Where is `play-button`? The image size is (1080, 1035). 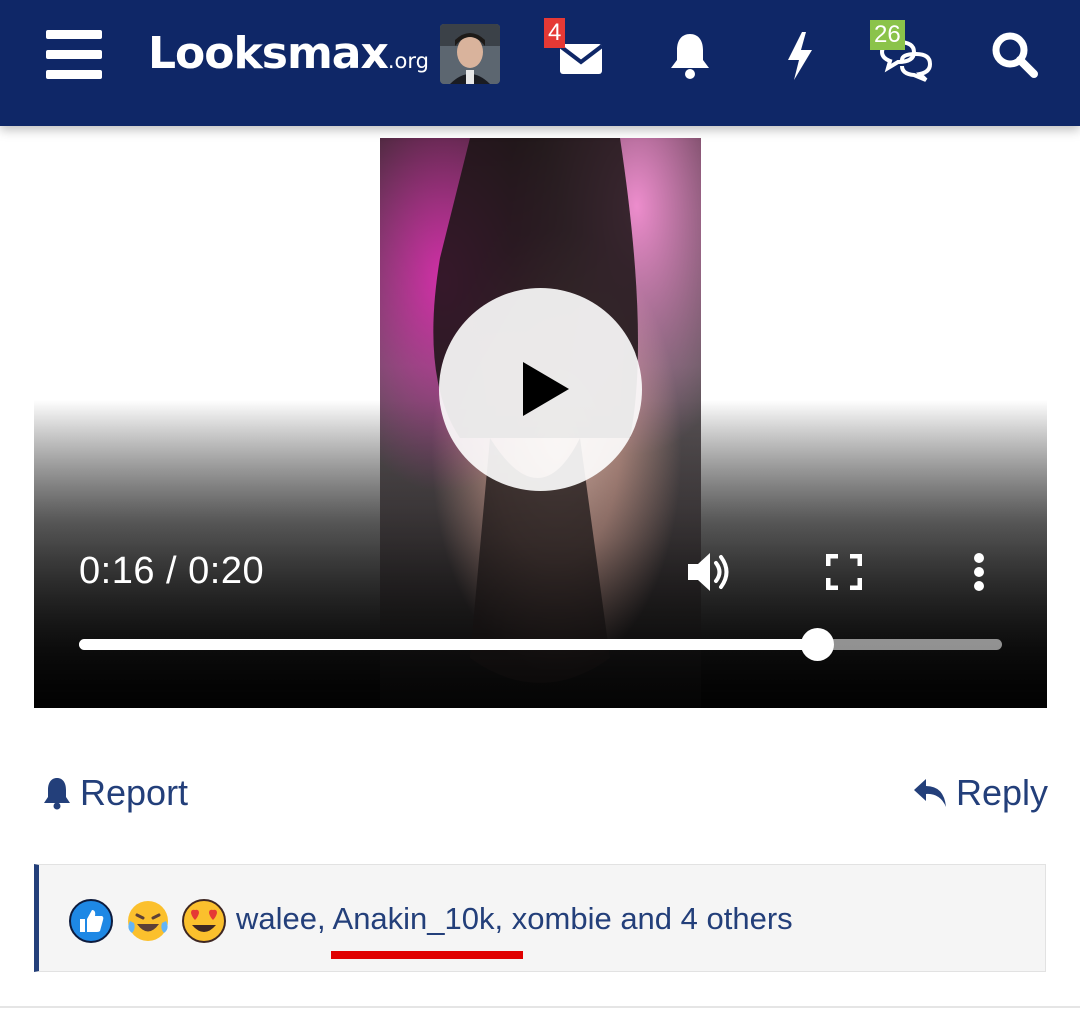 play-button is located at coordinates (540, 389).